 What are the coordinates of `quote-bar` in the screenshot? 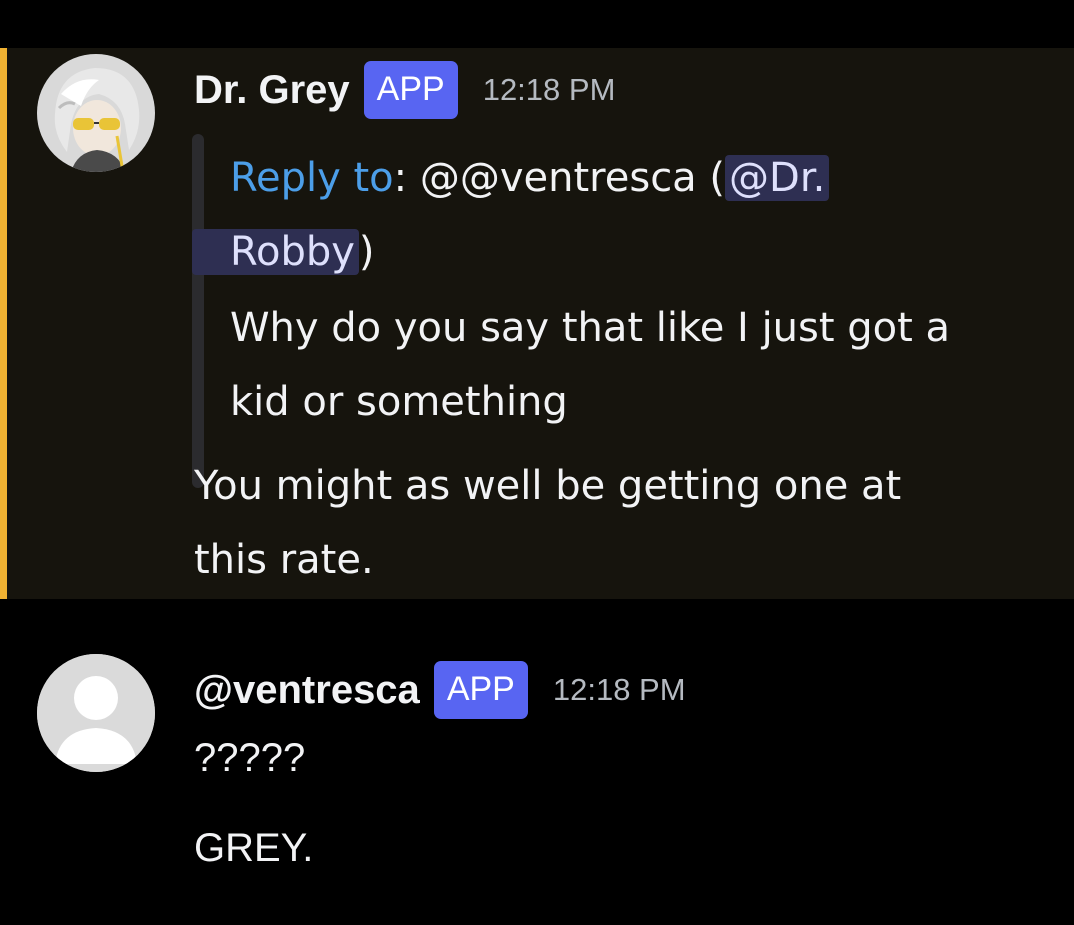 It's located at (198, 311).